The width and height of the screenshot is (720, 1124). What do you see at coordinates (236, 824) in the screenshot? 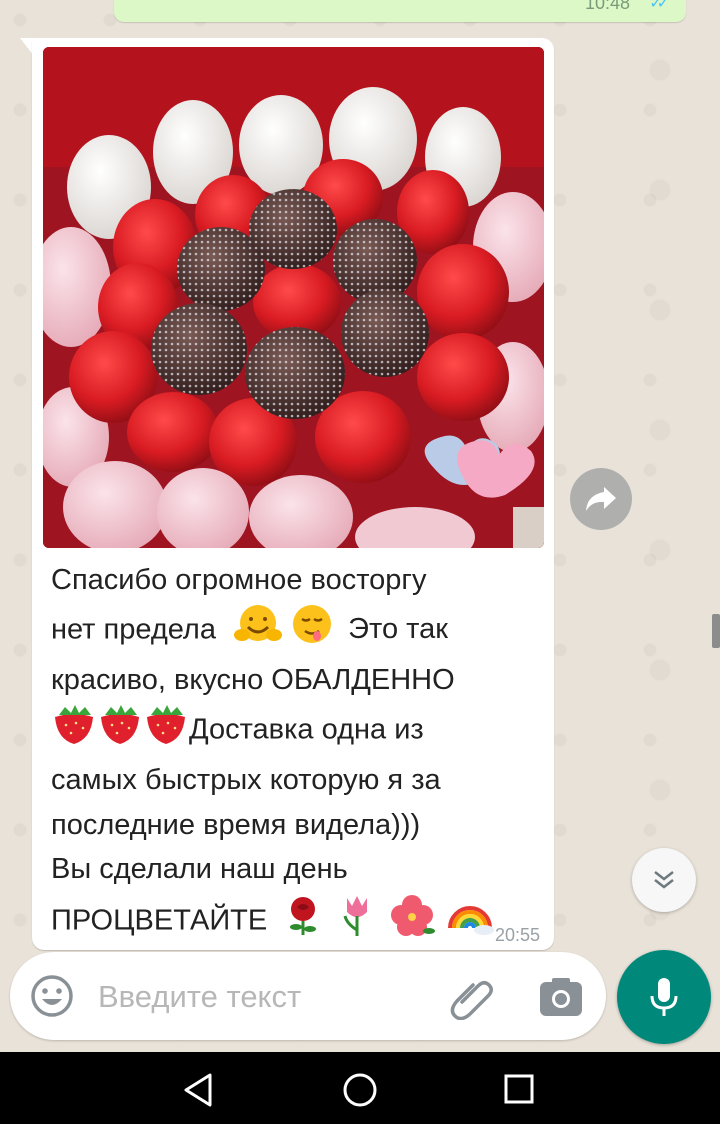
I see `caption-line: последние время видела)))` at bounding box center [236, 824].